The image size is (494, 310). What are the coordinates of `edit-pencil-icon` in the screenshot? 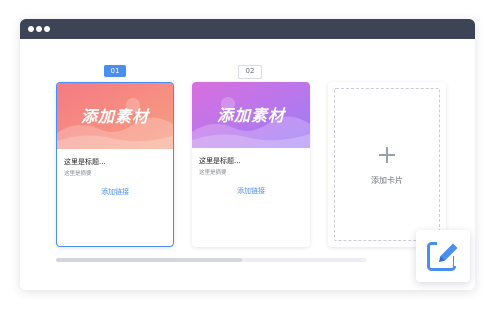 It's located at (443, 255).